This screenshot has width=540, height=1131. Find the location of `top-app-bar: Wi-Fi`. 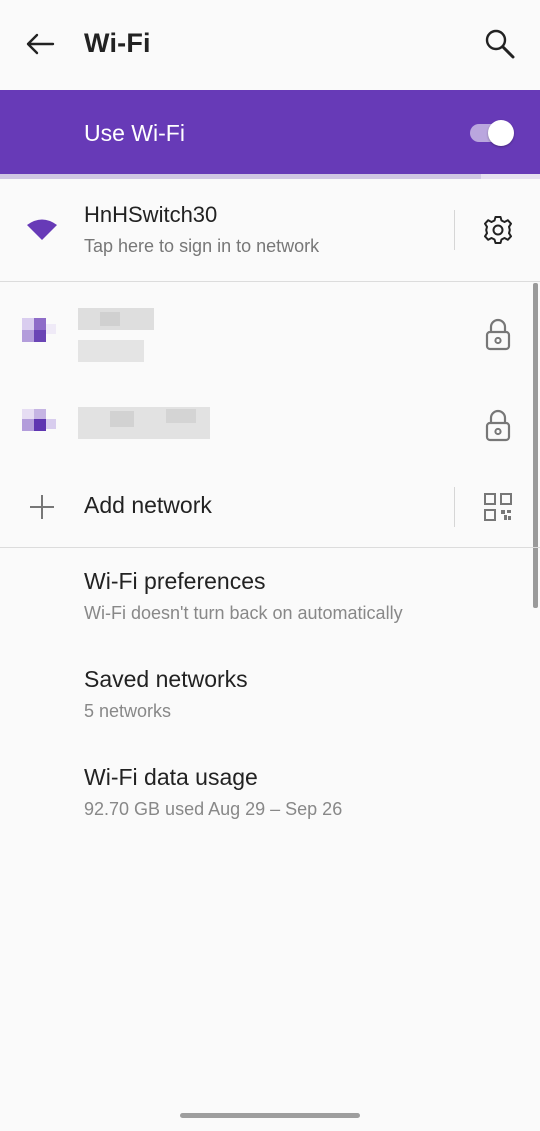

top-app-bar: Wi-Fi is located at coordinates (270, 45).